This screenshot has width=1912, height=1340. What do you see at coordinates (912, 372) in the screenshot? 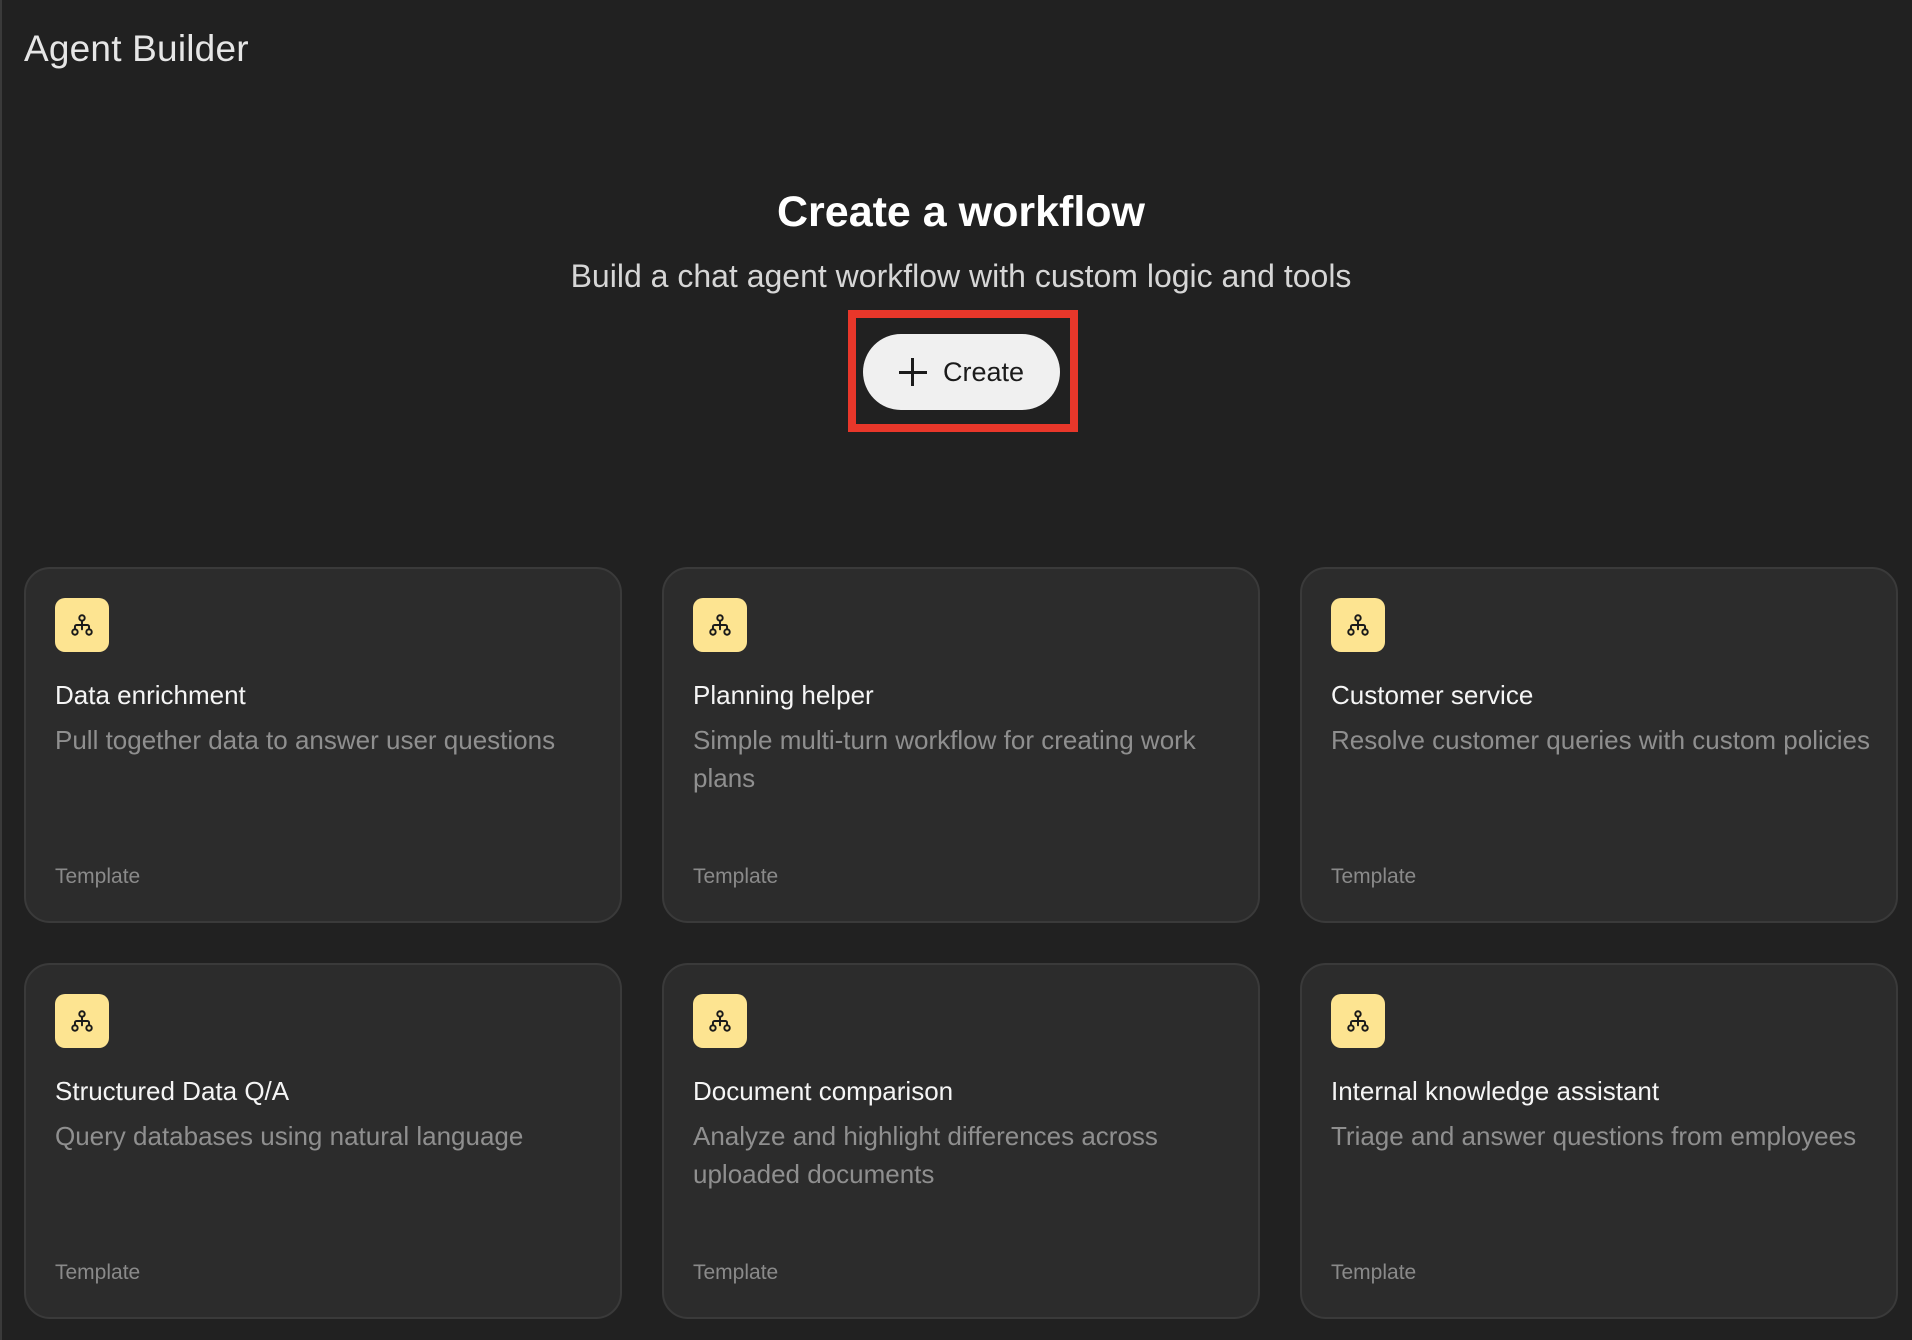
I see `plus-icon` at bounding box center [912, 372].